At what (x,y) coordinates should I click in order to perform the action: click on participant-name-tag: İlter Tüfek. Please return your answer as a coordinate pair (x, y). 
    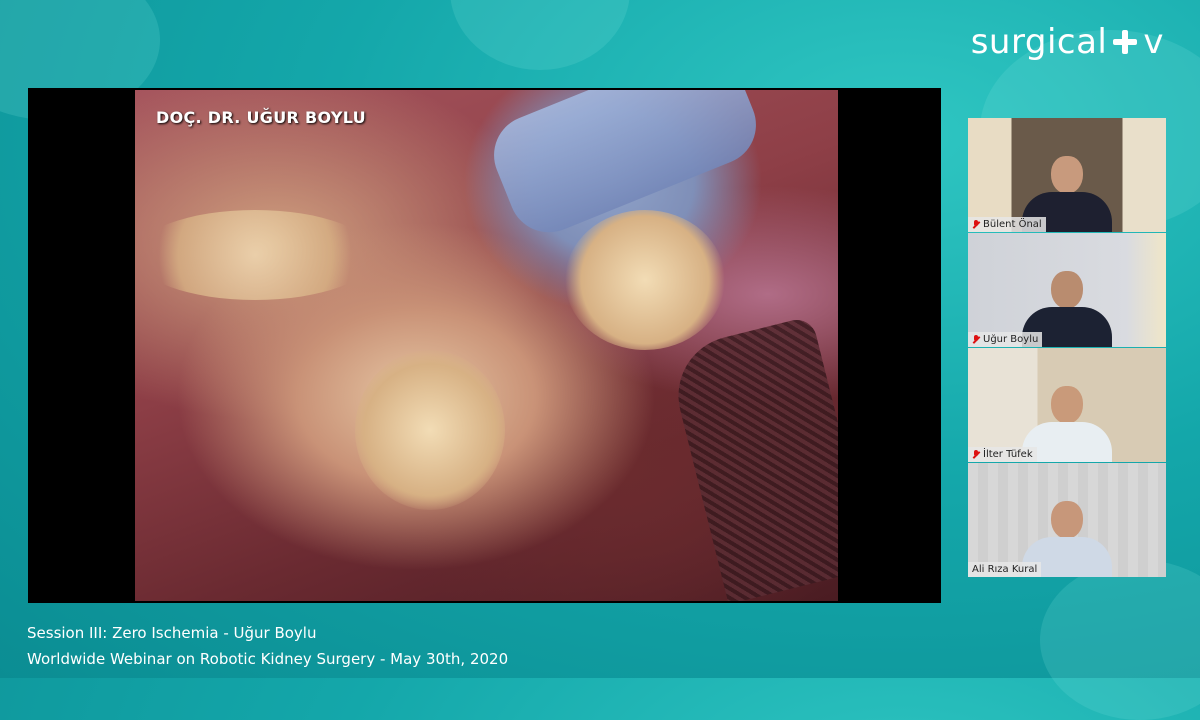
    Looking at the image, I should click on (1002, 454).